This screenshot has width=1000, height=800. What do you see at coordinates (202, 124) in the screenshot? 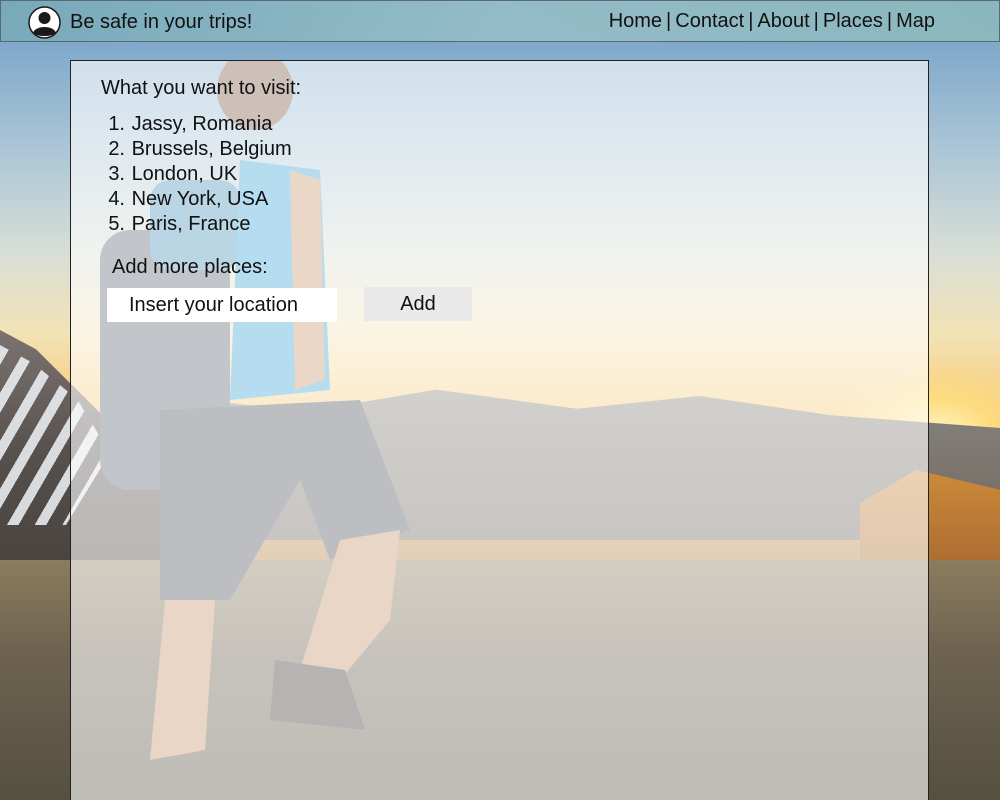
I see `list-item-place: Jassy, Romania` at bounding box center [202, 124].